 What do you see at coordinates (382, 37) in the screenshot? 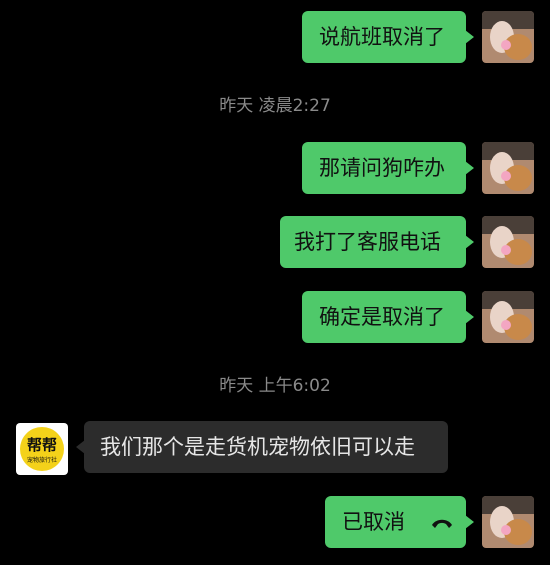
I see `message-text: 说航班取消了` at bounding box center [382, 37].